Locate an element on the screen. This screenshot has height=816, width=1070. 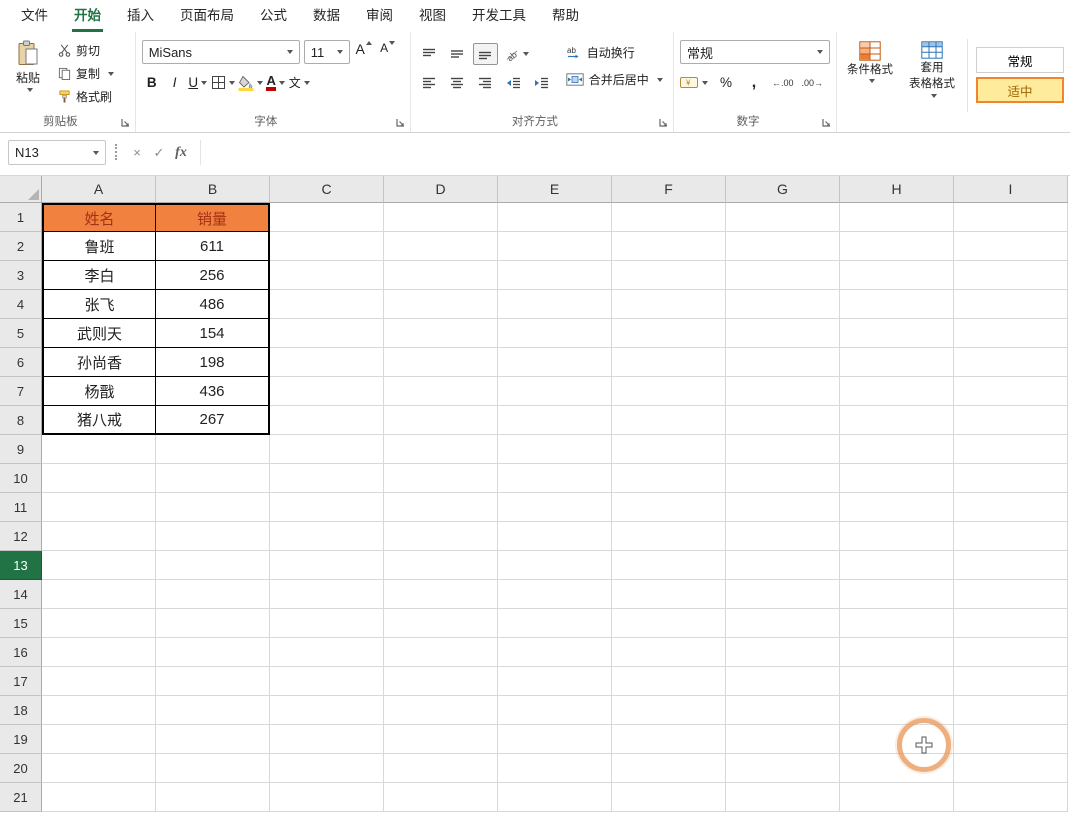
column-header-D: D is located at coordinates (441, 189).